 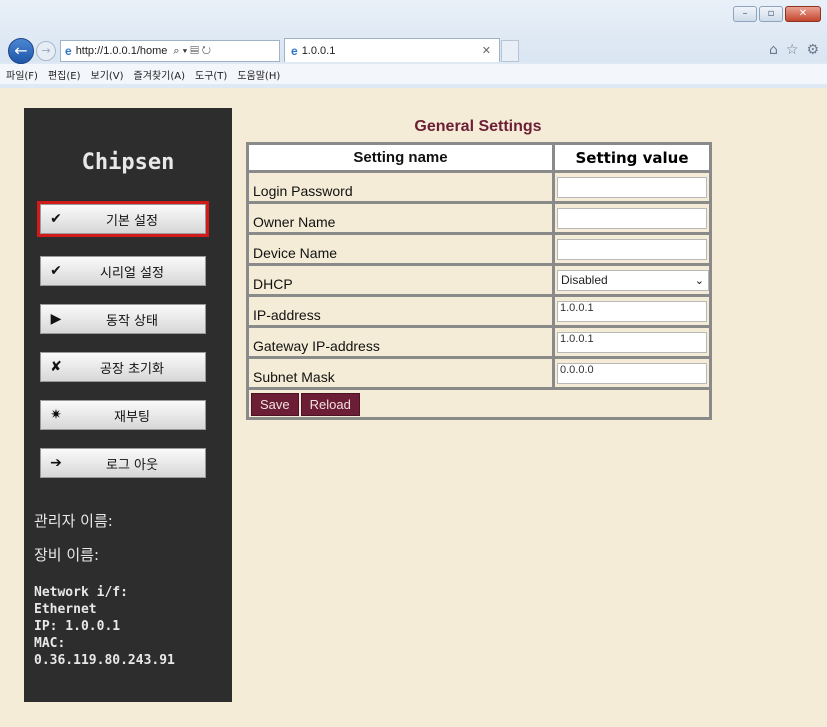 What do you see at coordinates (21, 51) in the screenshot?
I see `back-icon: ←` at bounding box center [21, 51].